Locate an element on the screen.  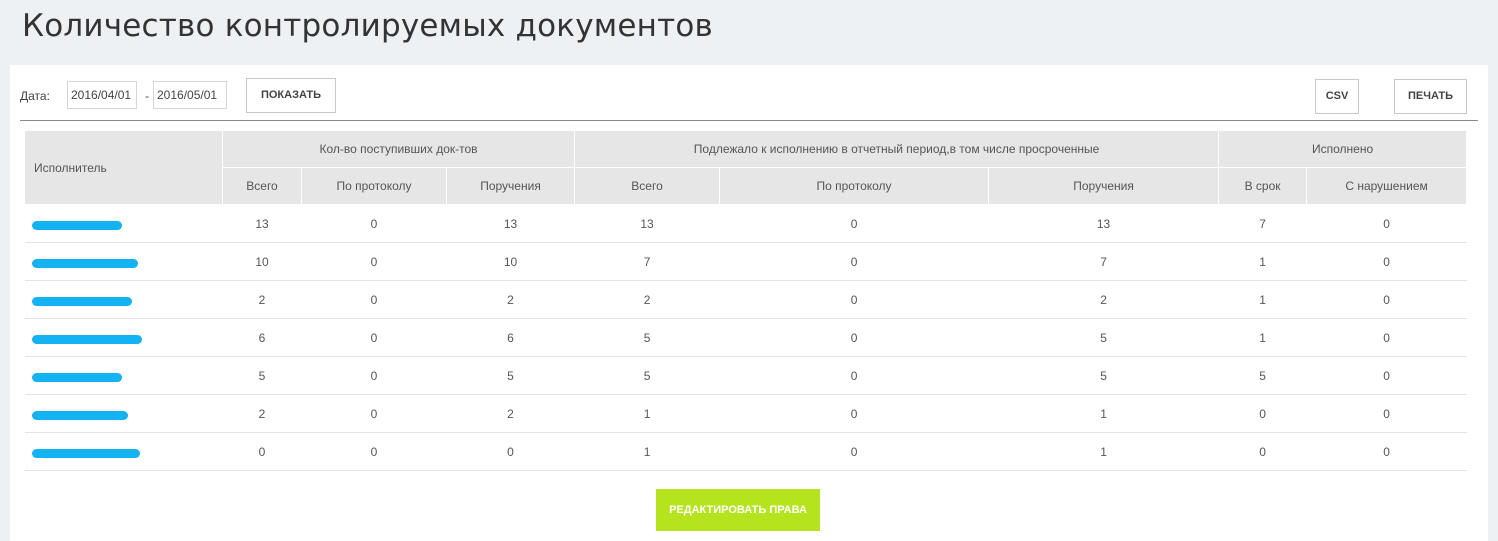
table-row: 2 0 2 2 0 2 1 0 is located at coordinates (745, 299).